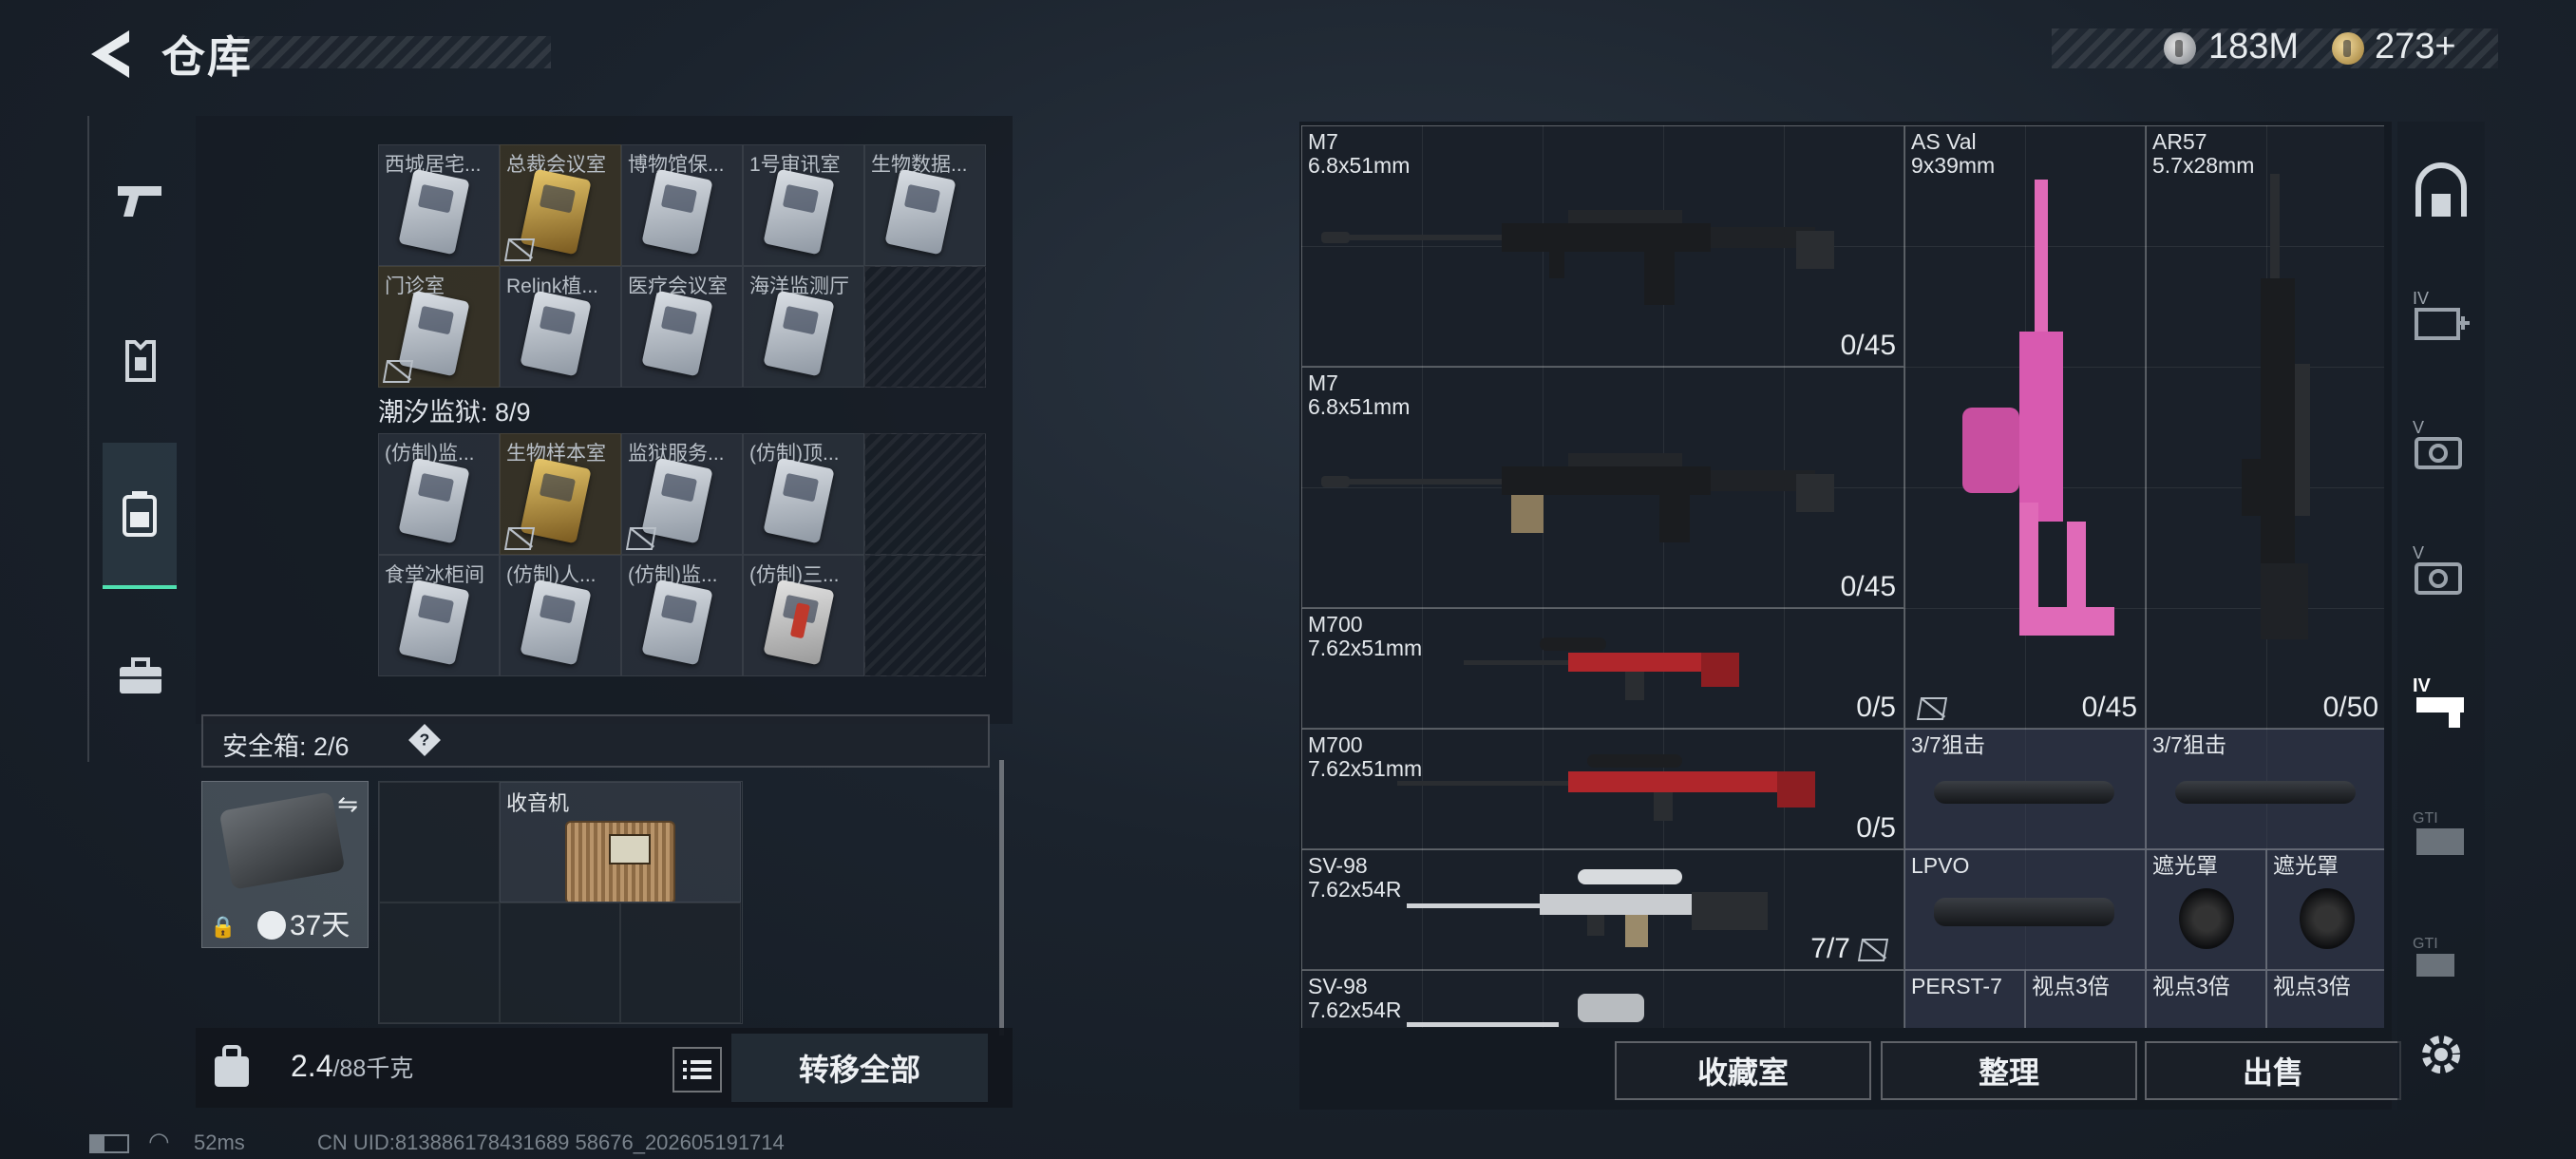 The image size is (2576, 1159). Describe the element at coordinates (1964, 999) in the screenshot. I see `perst-slot: PERST-7` at that location.